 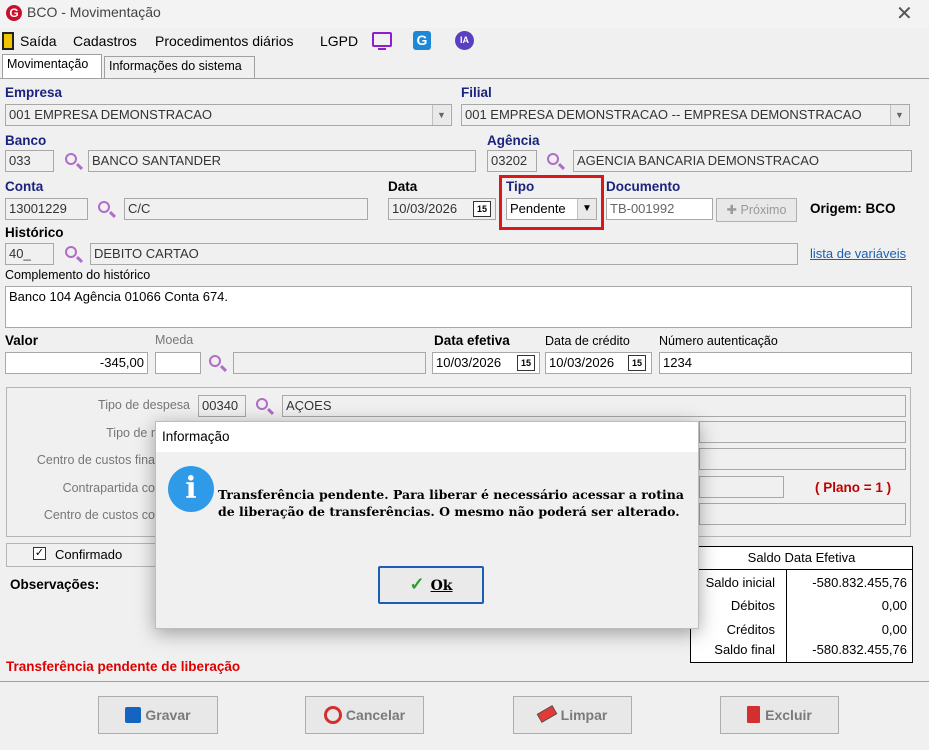 I want to click on gravar-button: Gravar, so click(x=158, y=715).